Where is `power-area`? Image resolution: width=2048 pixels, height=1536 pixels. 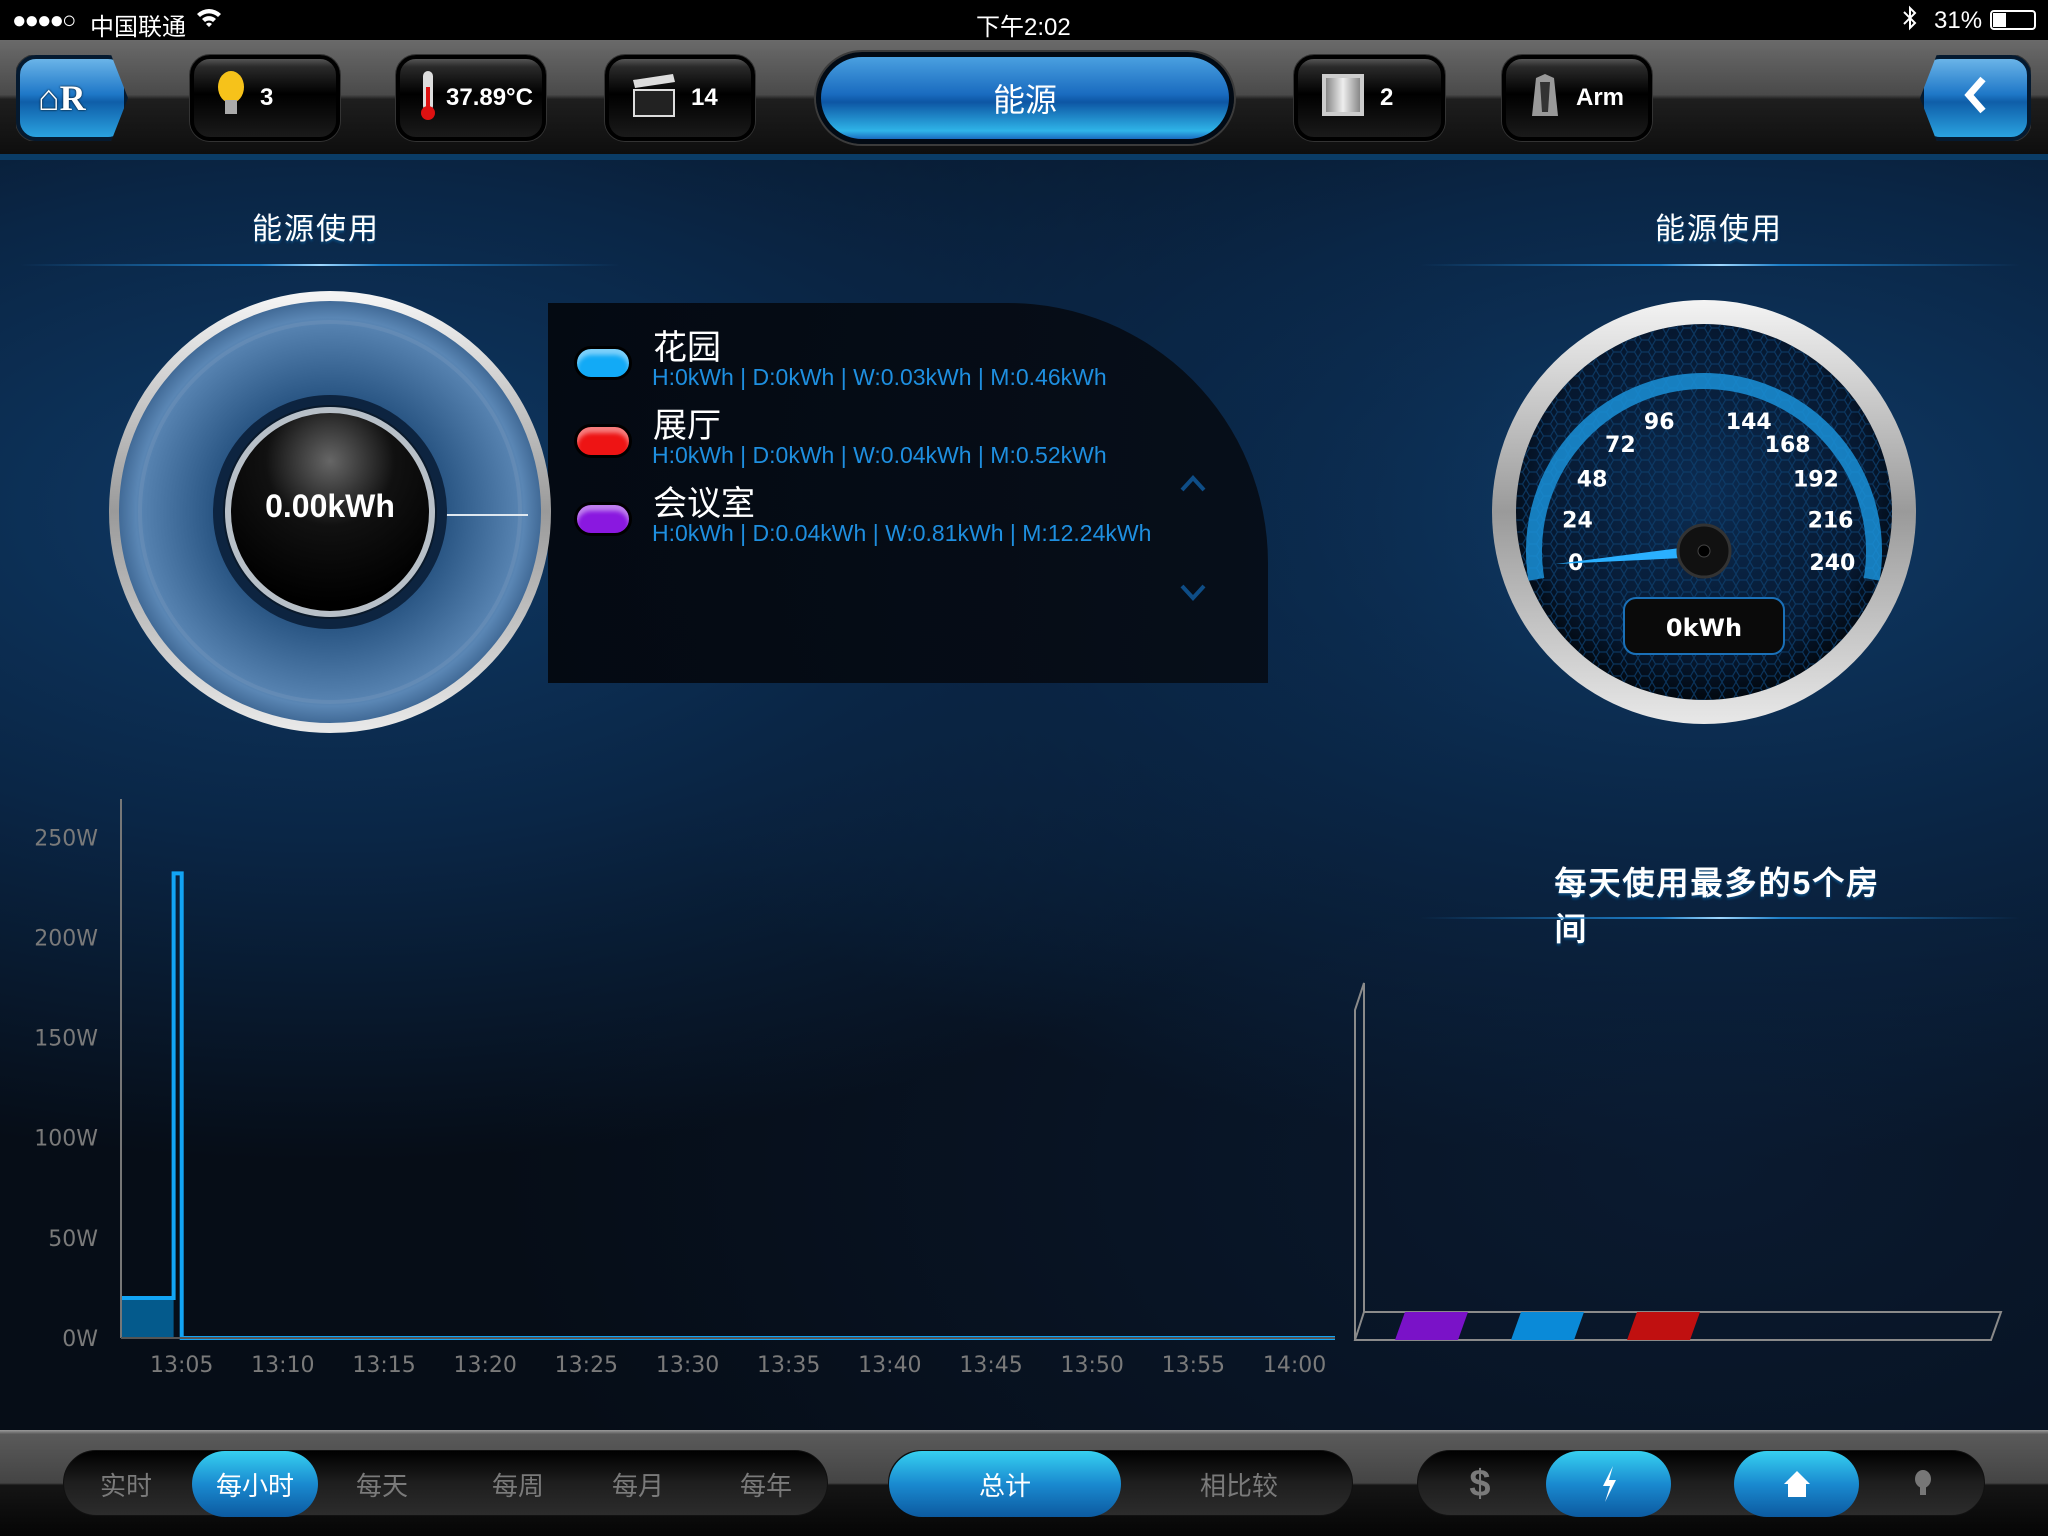
power-area is located at coordinates (147, 1317).